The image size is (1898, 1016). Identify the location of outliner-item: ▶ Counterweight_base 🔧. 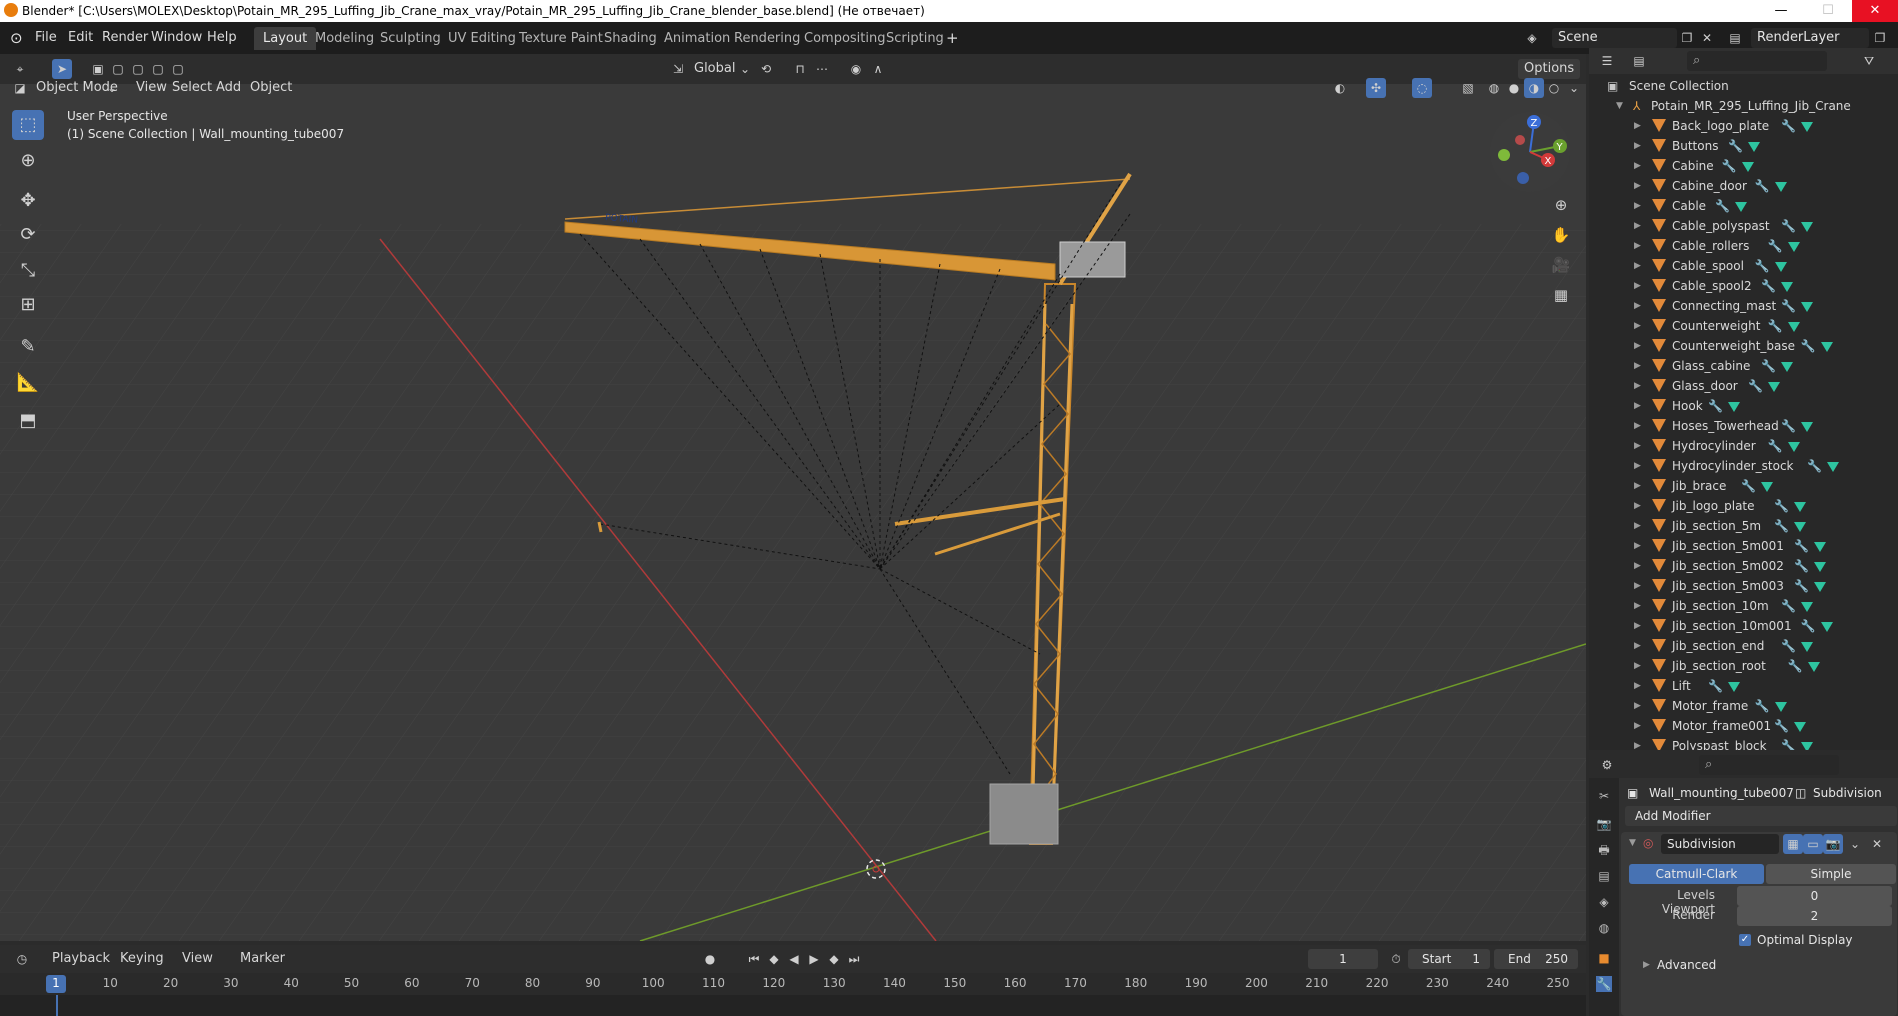
(1743, 346).